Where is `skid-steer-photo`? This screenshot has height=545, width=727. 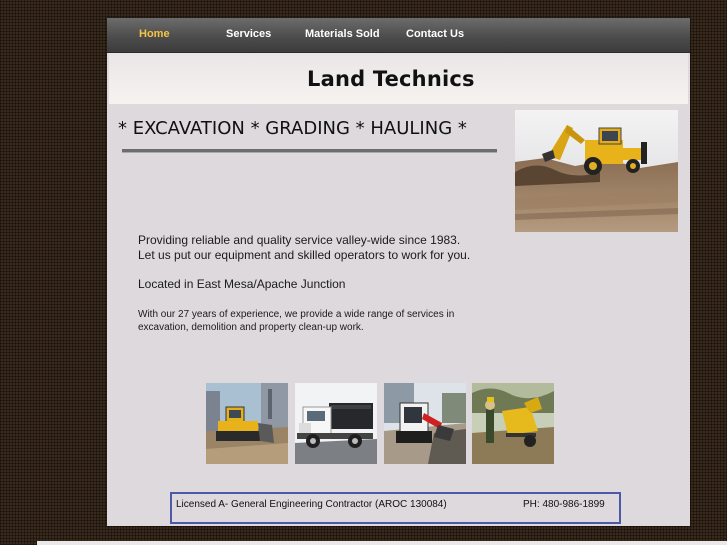
skid-steer-photo is located at coordinates (425, 423).